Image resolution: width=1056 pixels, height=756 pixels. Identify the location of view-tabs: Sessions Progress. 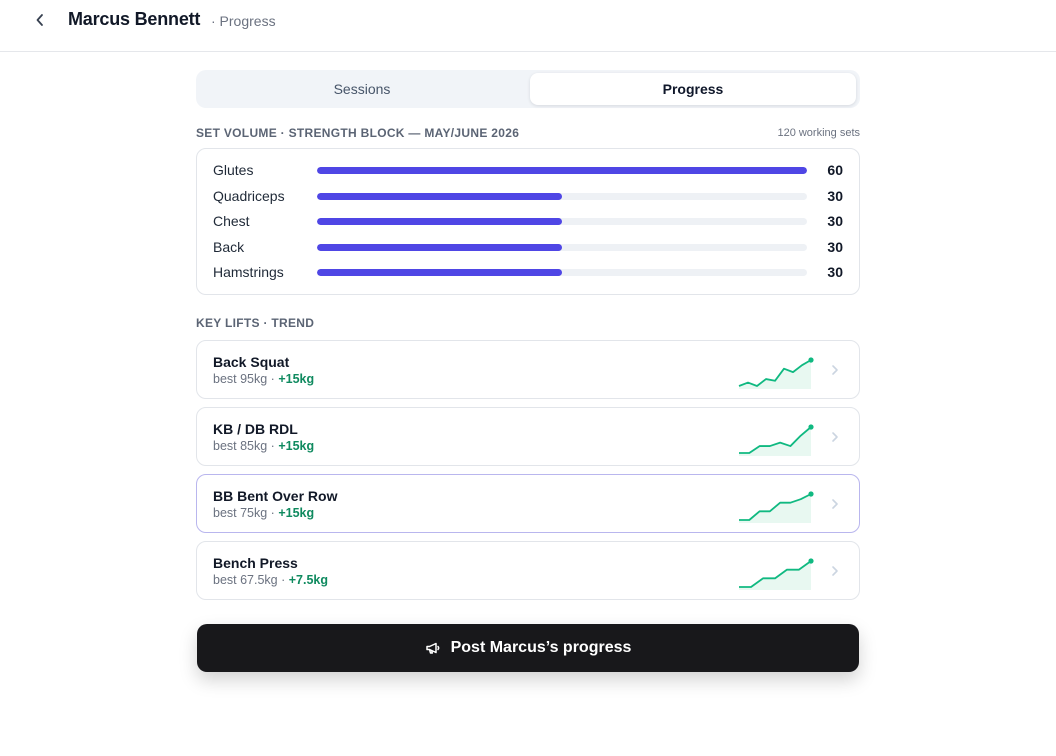
(528, 89).